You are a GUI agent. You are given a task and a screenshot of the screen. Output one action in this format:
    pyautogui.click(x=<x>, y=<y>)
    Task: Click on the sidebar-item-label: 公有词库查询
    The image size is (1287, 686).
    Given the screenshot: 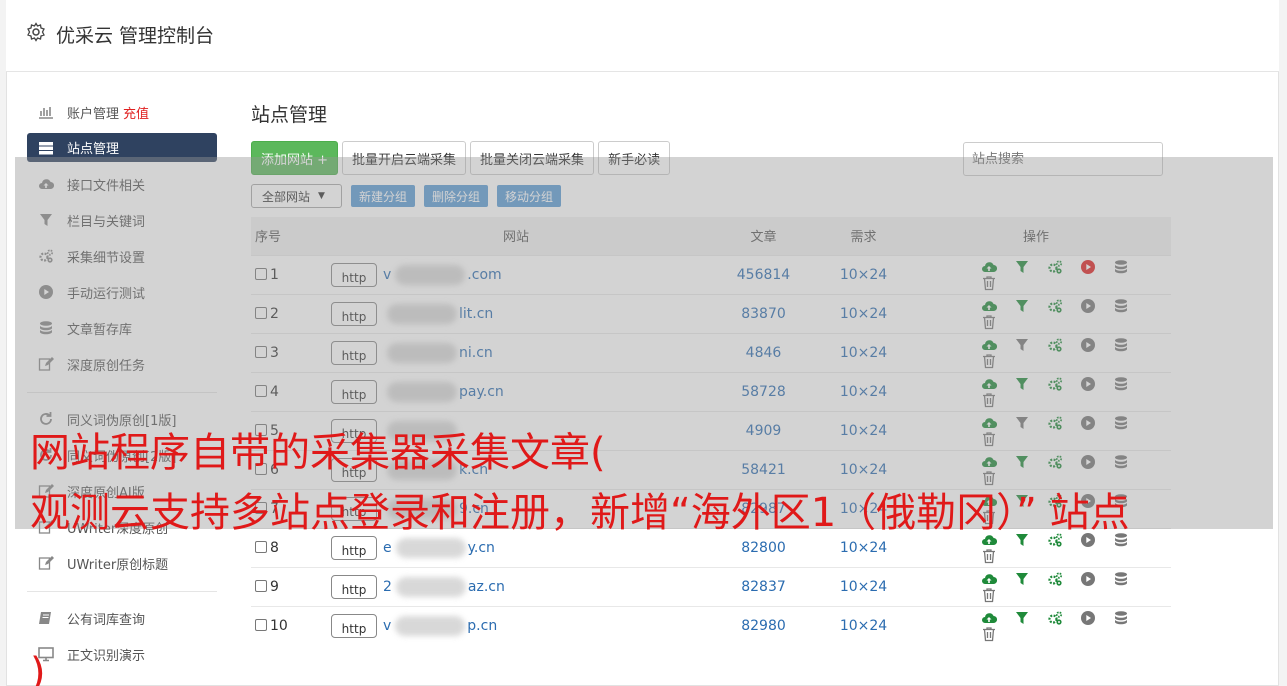 What is the action you would take?
    pyautogui.click(x=106, y=620)
    